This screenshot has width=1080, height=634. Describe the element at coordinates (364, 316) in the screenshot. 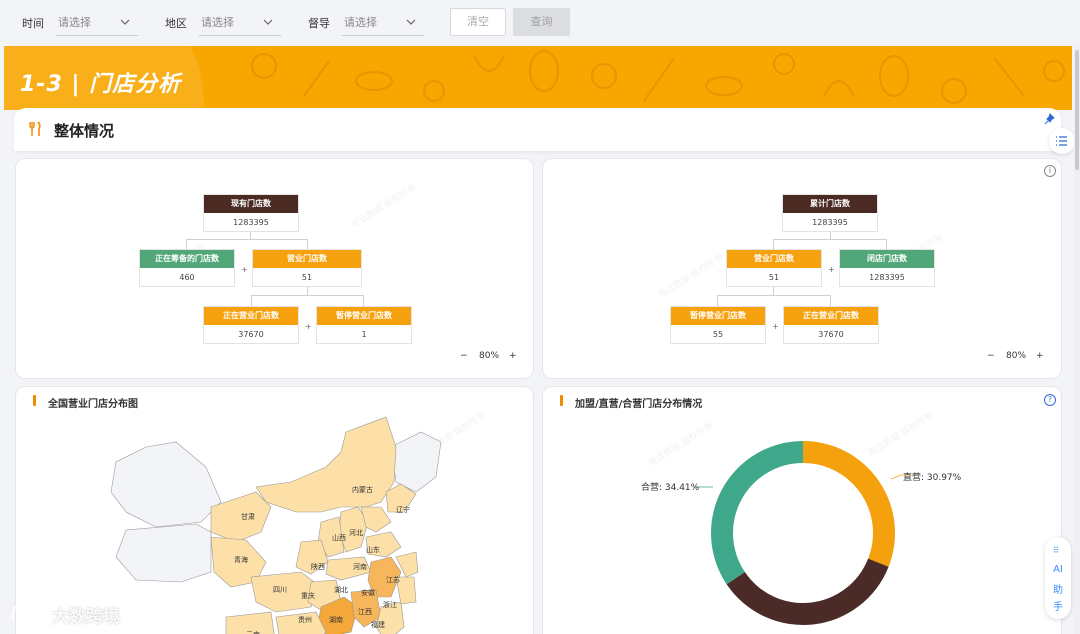

I see `tree-node-label: 暂停营业门店数` at that location.